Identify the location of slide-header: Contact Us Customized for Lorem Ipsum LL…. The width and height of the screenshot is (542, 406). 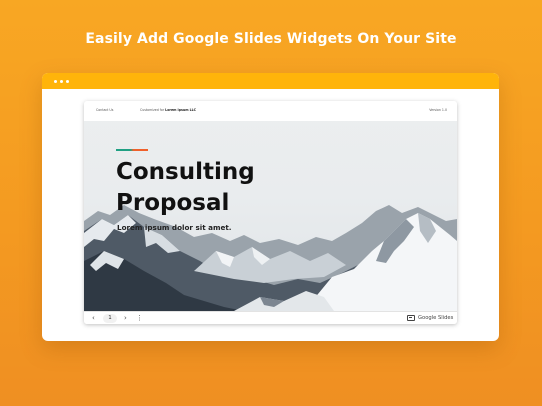
(270, 111).